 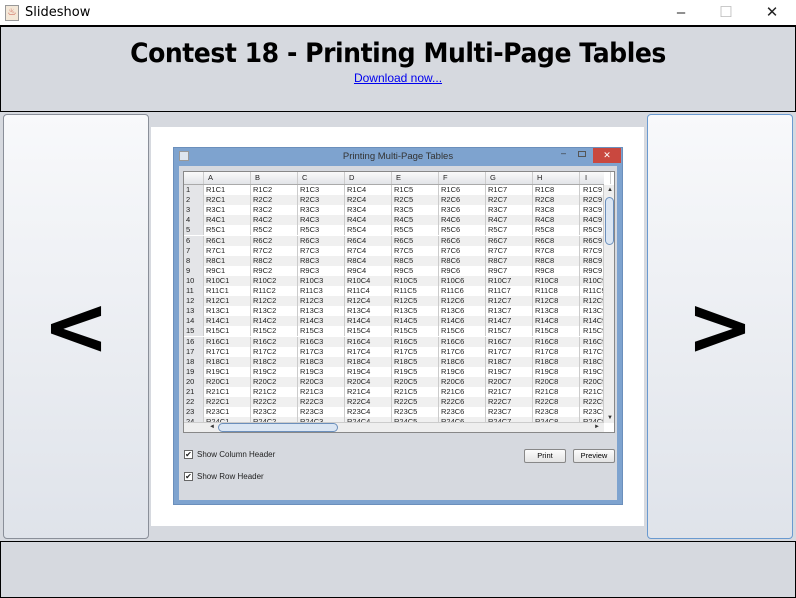 I want to click on table-cell: R20C4, so click(x=368, y=381).